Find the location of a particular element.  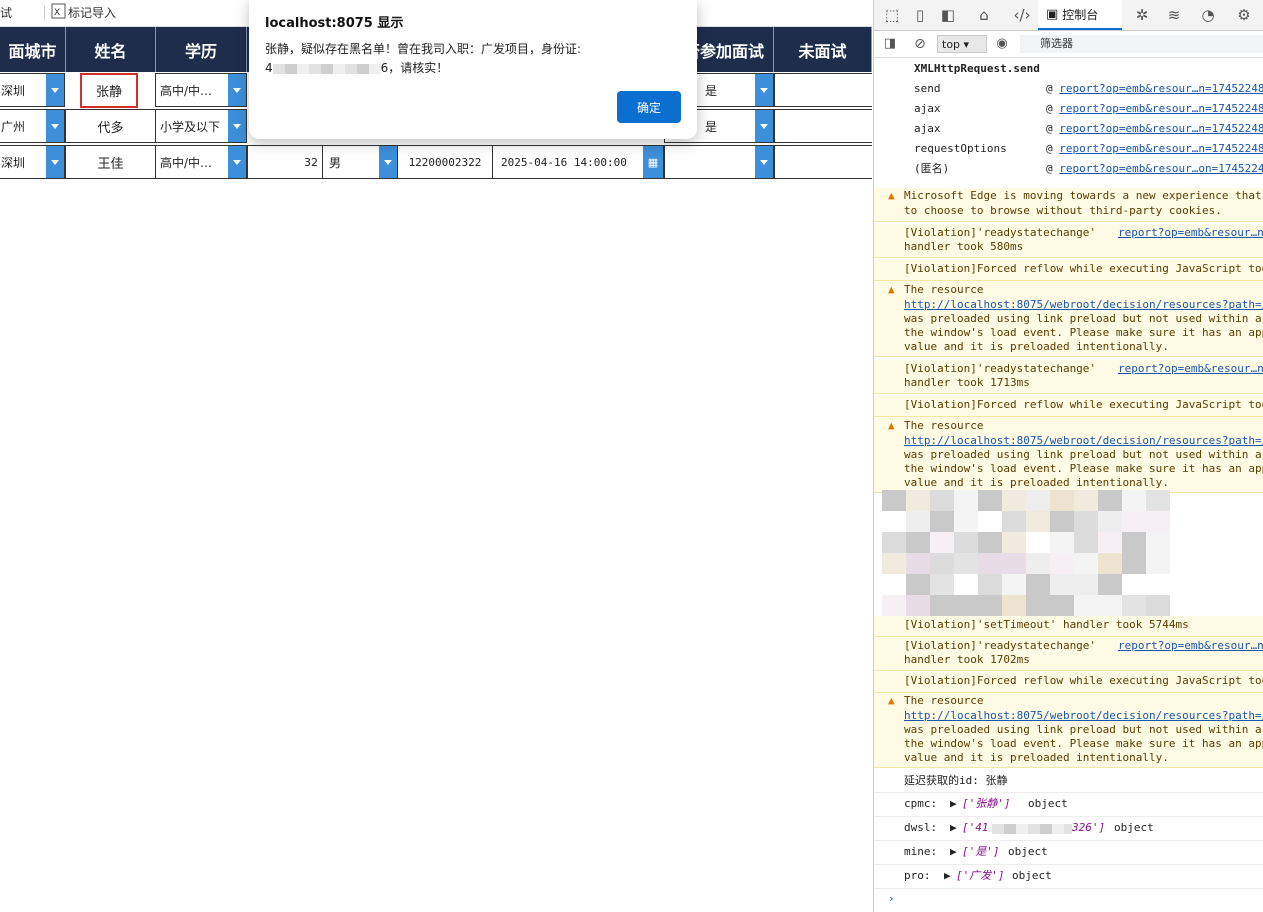

dock-side-icon: ◧ is located at coordinates (948, 15).